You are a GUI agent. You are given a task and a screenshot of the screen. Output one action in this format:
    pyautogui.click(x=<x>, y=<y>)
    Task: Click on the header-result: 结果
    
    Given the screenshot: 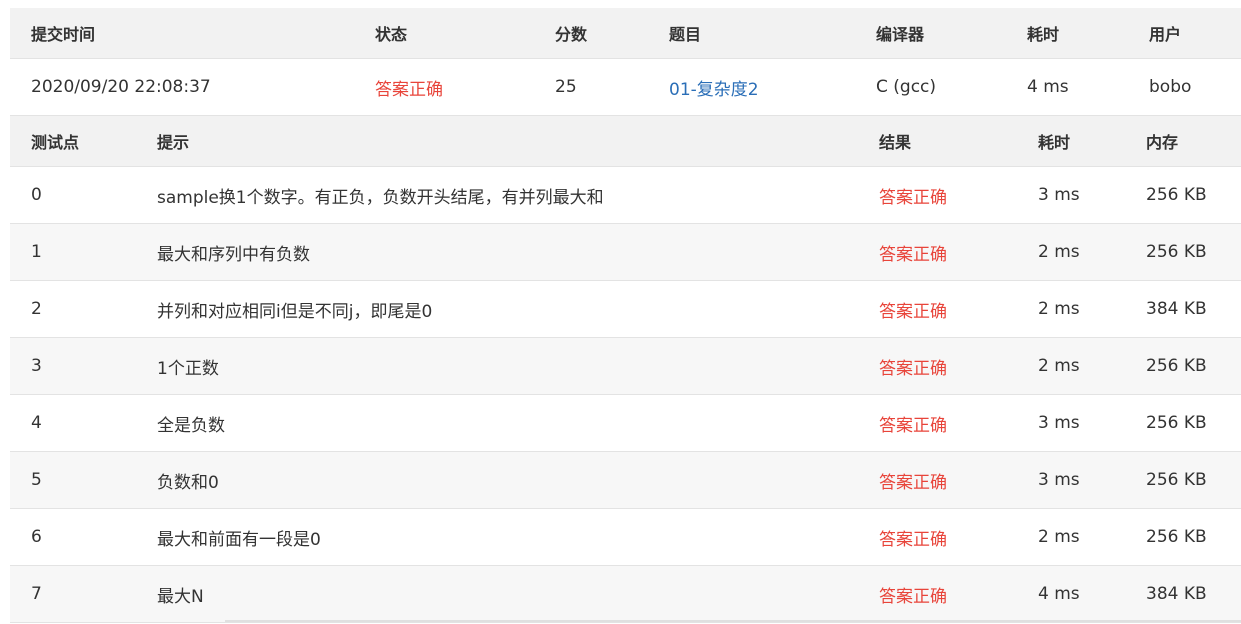 What is the action you would take?
    pyautogui.click(x=895, y=142)
    